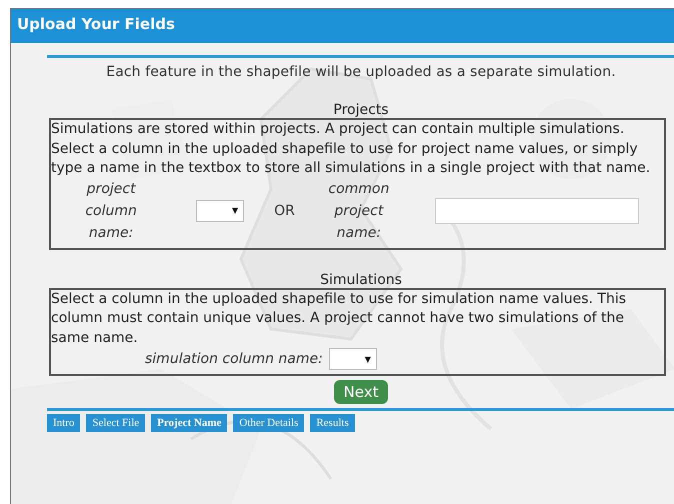 This screenshot has width=674, height=504. What do you see at coordinates (361, 72) in the screenshot?
I see `intro-text: Each feature in the shapefile will be uploaded as a separate simulation.` at bounding box center [361, 72].